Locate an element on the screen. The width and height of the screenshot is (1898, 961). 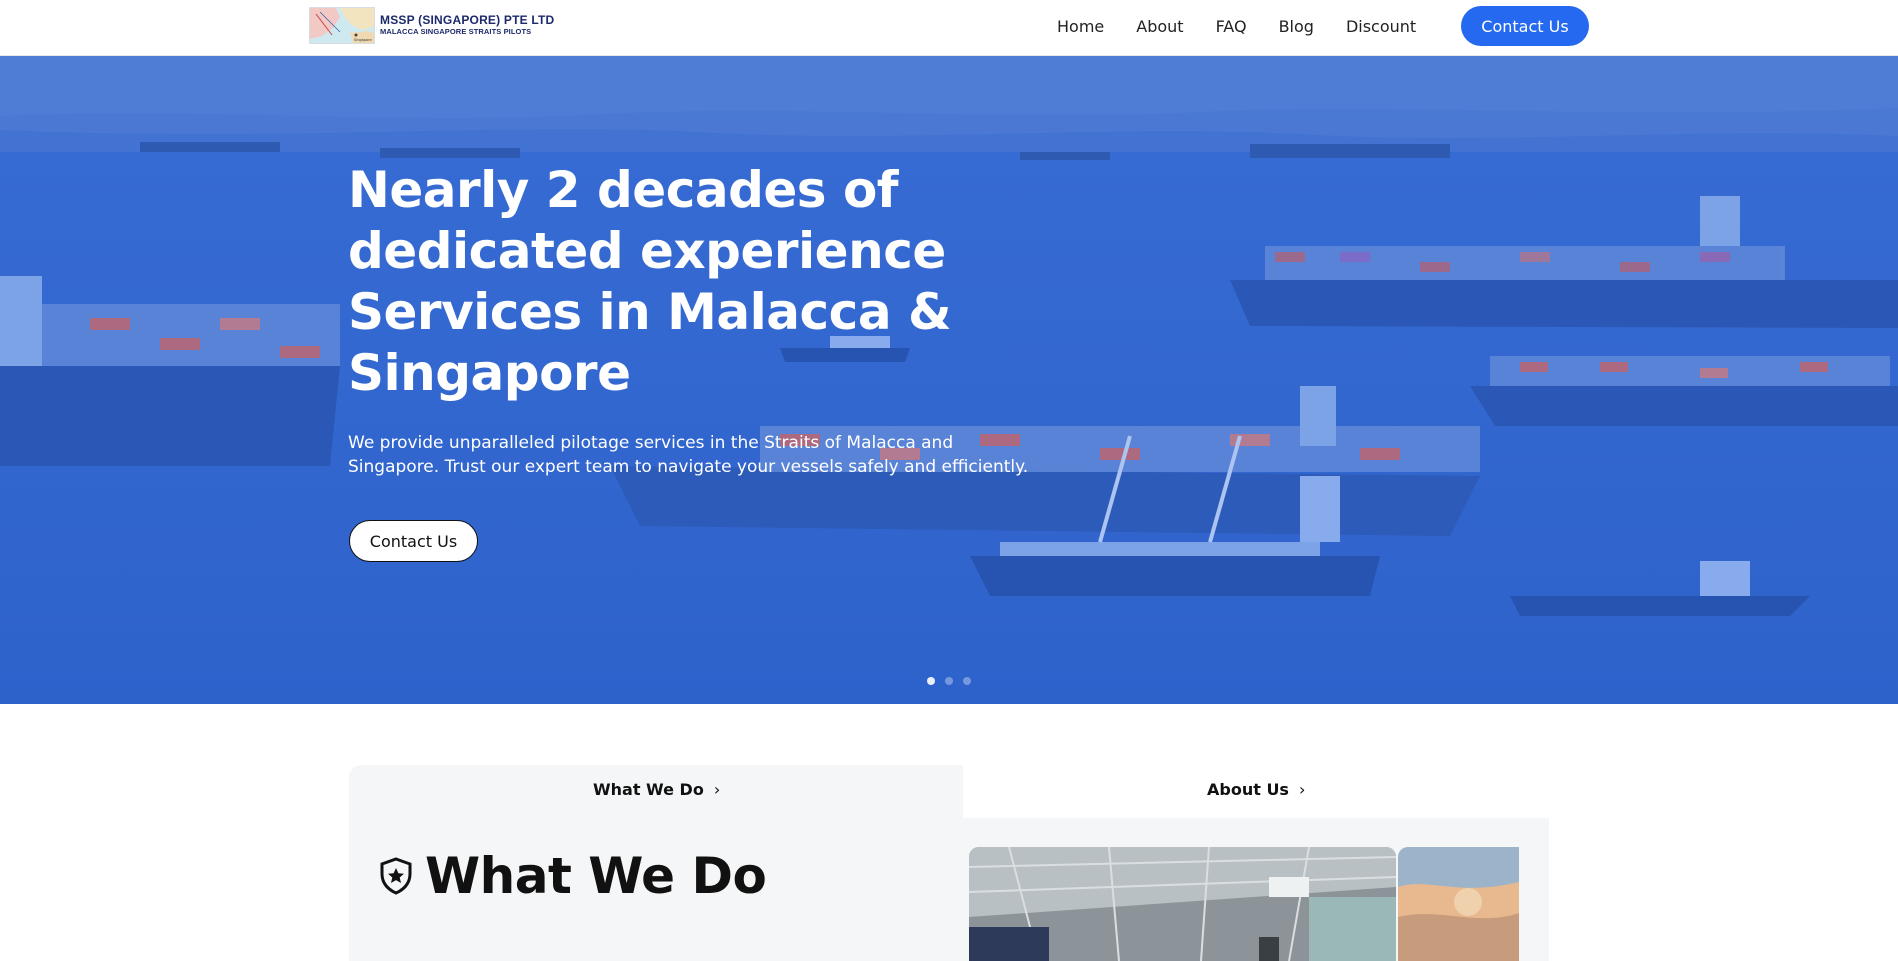
nav-blog: Blog is located at coordinates (1296, 26).